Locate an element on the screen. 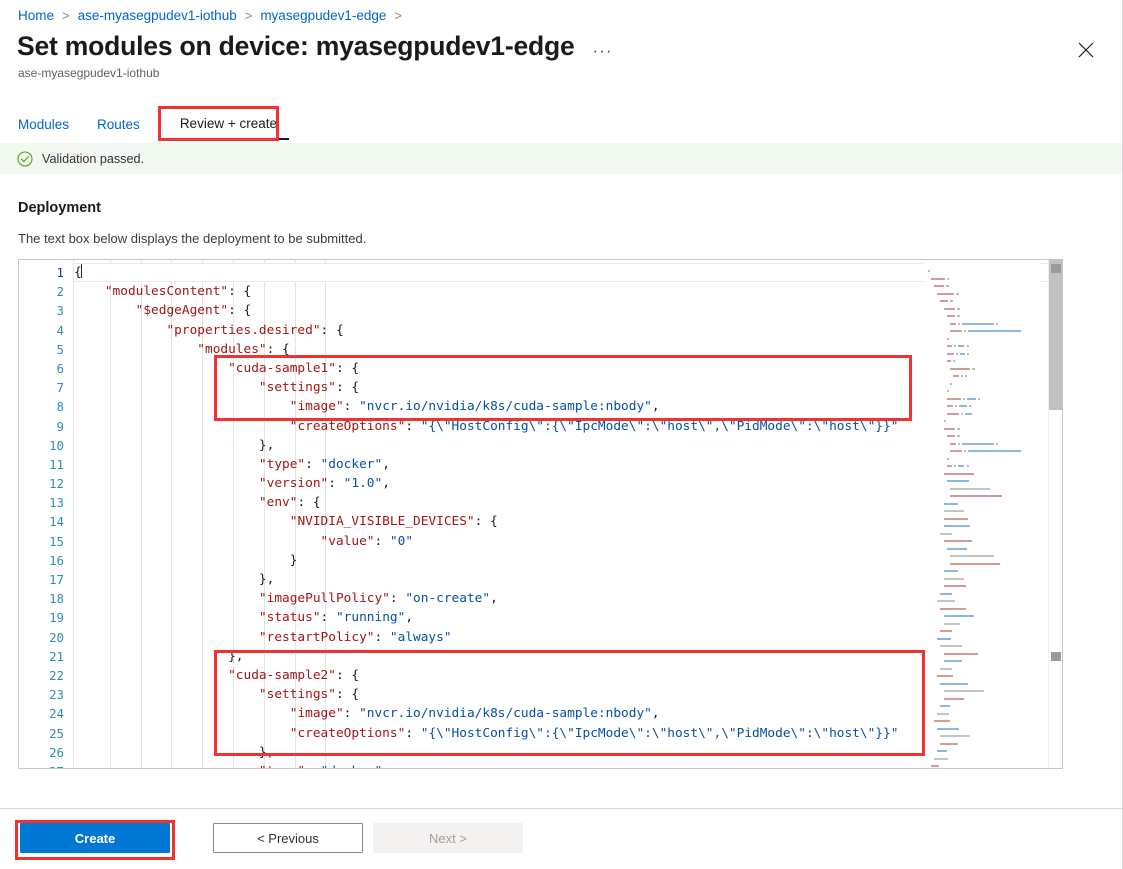 Image resolution: width=1123 pixels, height=869 pixels. editor-code-line: "modules": { is located at coordinates (568, 349).